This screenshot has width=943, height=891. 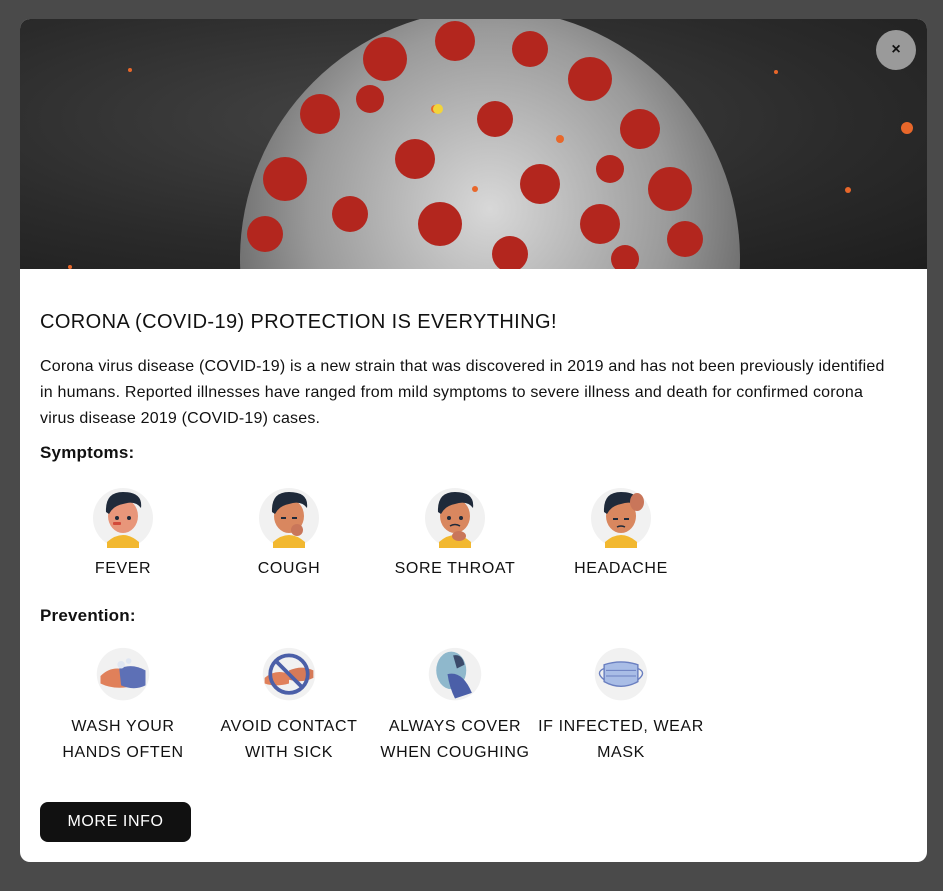 What do you see at coordinates (123, 518) in the screenshot?
I see `fever-icon` at bounding box center [123, 518].